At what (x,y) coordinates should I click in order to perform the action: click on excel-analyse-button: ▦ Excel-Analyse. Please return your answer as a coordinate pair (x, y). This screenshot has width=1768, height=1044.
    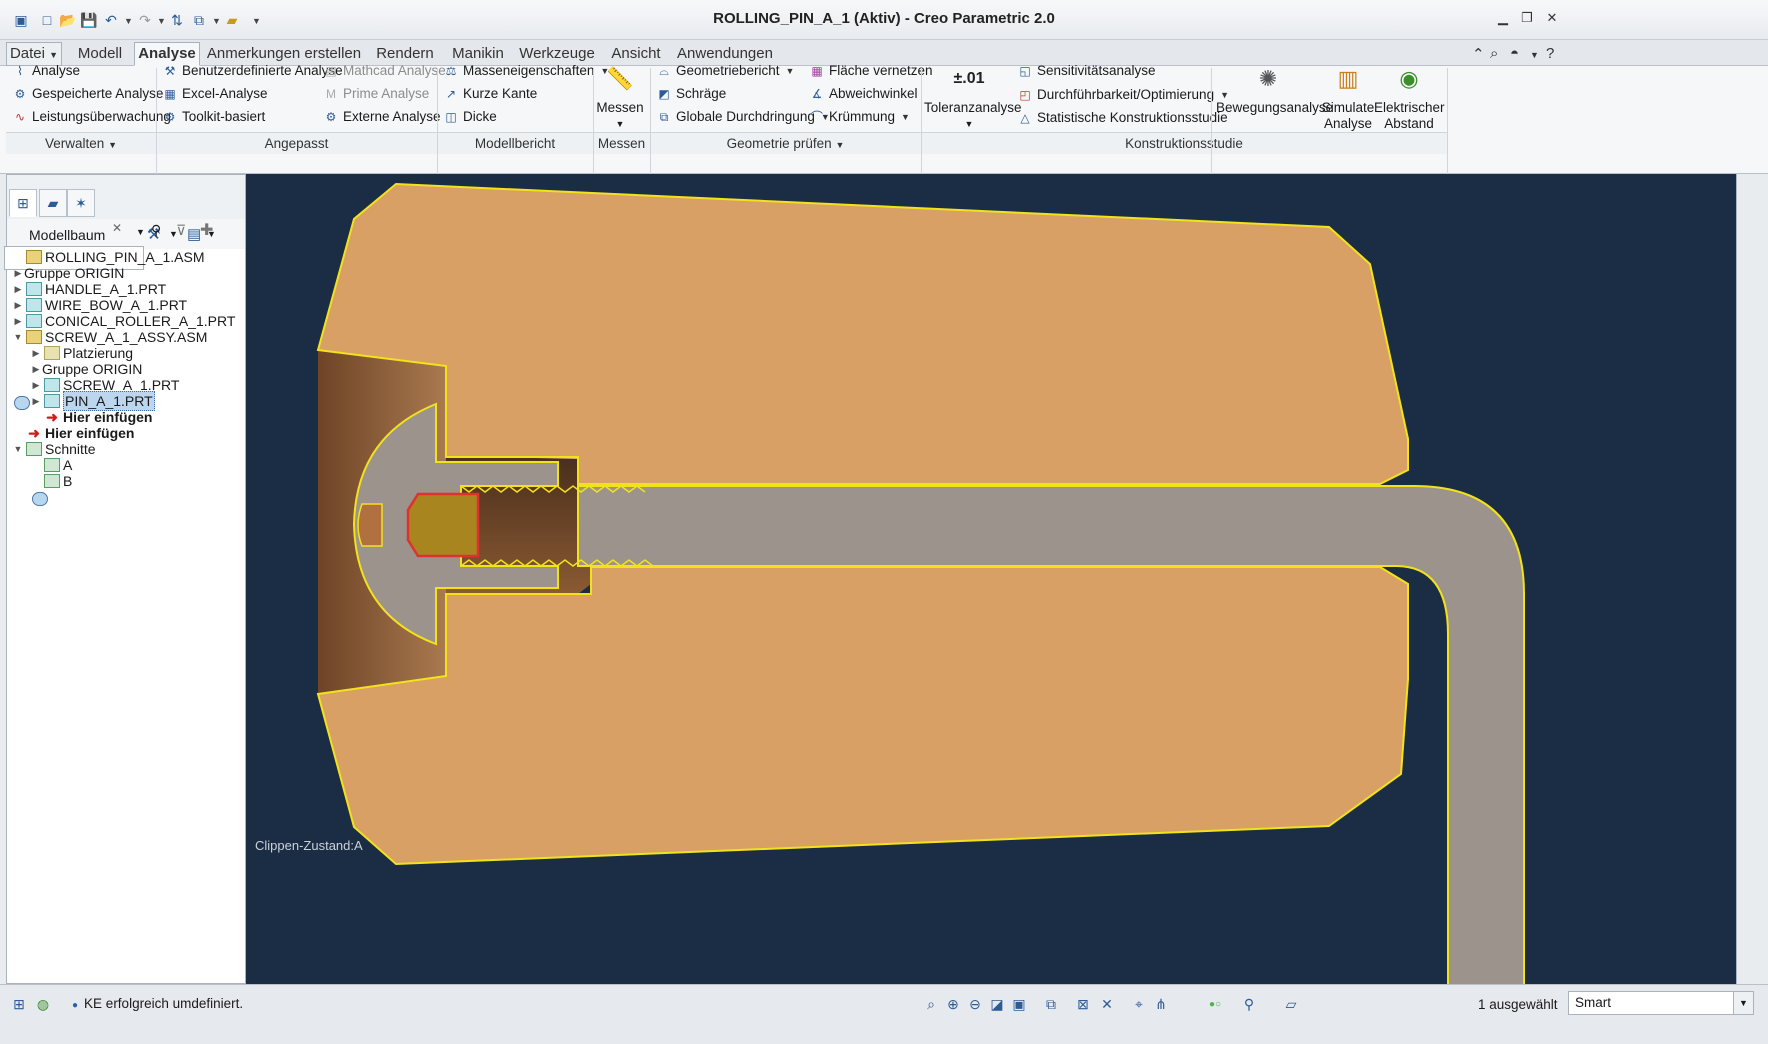
    Looking at the image, I should click on (215, 94).